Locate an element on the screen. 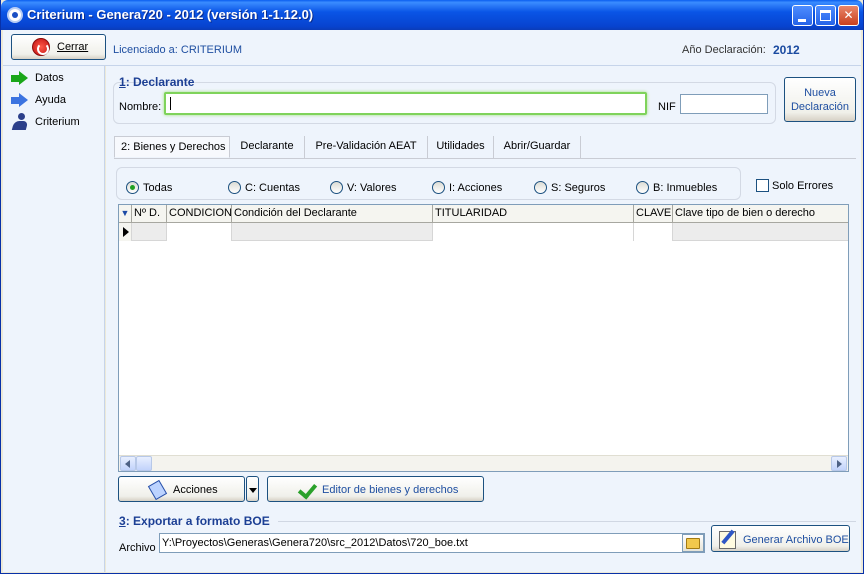 This screenshot has width=864, height=574. cerrar-button: Cerrar is located at coordinates (58, 47).